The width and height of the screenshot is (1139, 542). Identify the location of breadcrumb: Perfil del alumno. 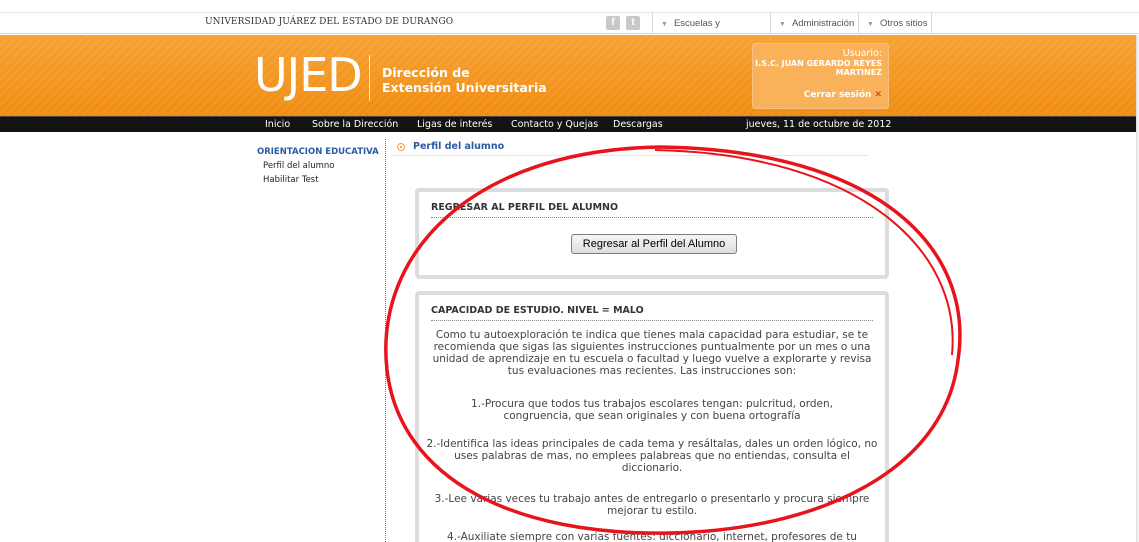
(630, 148).